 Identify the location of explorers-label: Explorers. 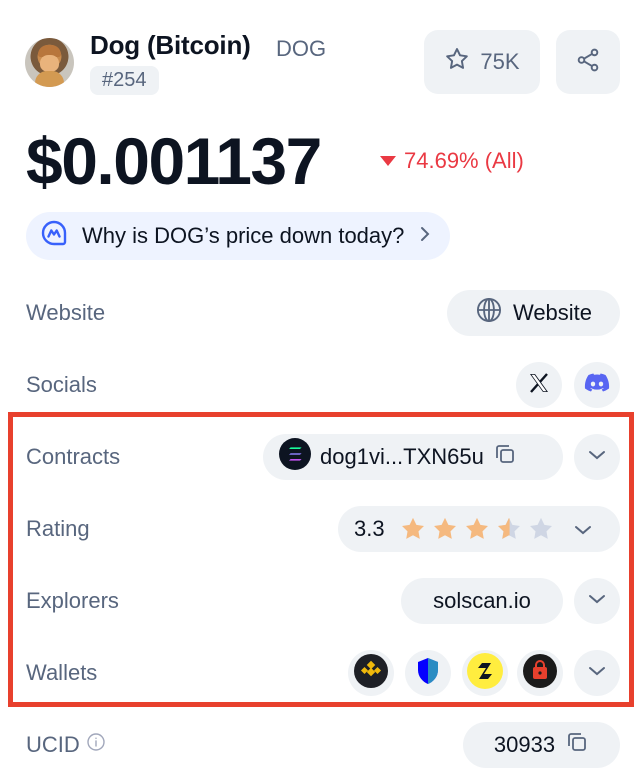
(72, 600).